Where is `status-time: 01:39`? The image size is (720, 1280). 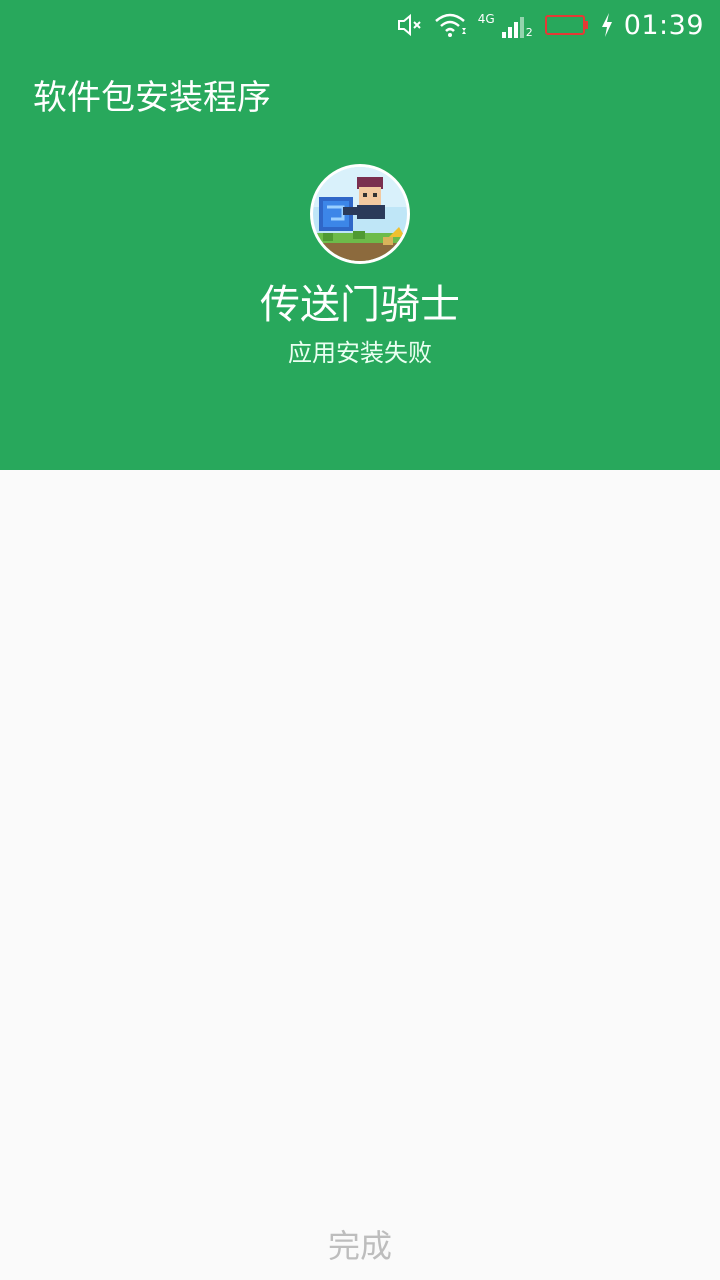
status-time: 01:39 is located at coordinates (663, 25).